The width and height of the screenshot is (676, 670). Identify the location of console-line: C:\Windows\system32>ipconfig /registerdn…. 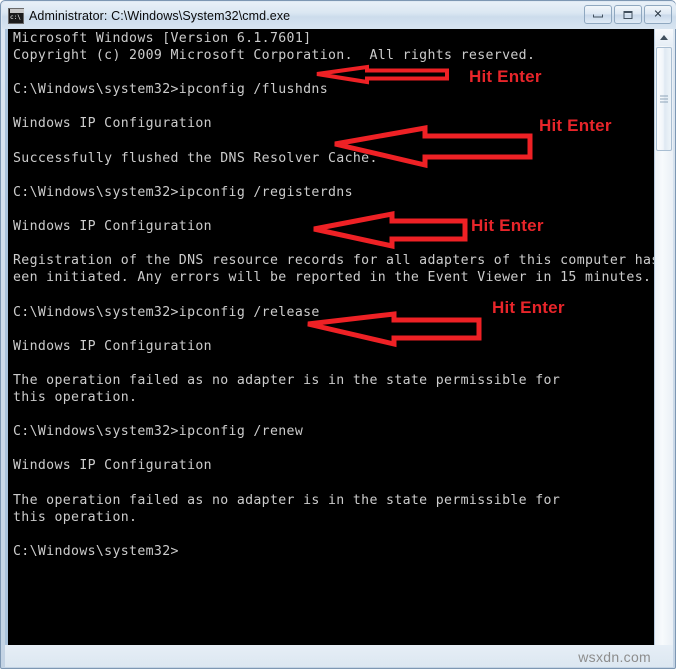
(183, 192).